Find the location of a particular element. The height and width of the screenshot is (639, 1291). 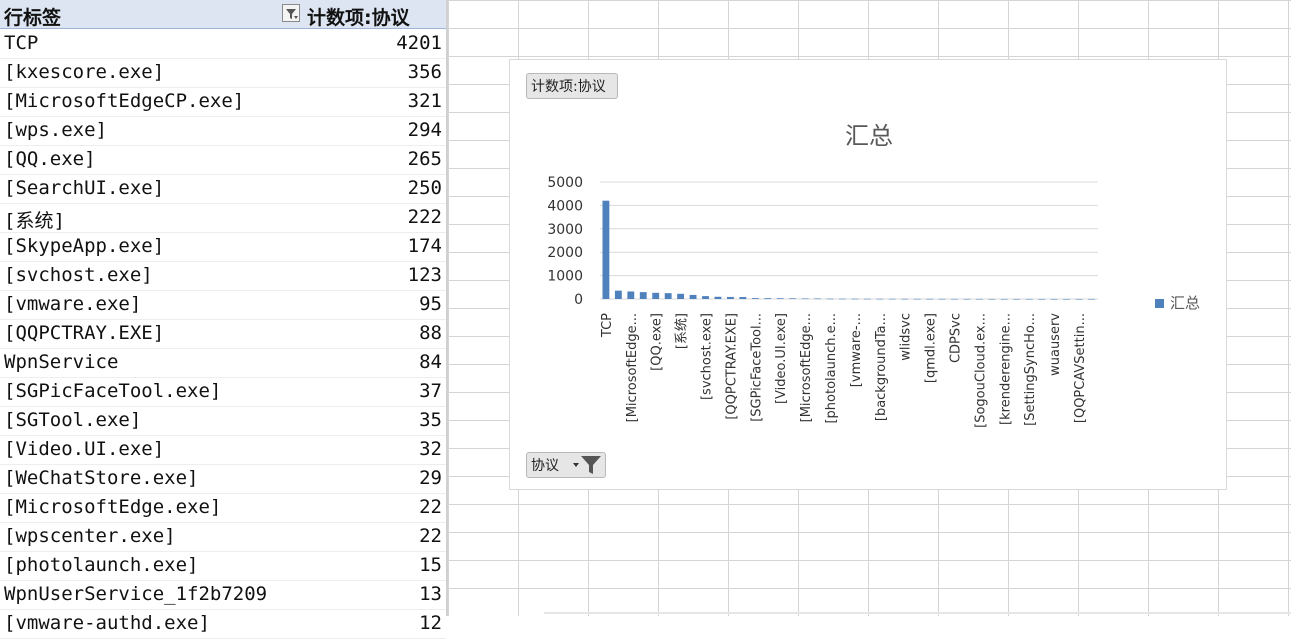

x-tick-label: [Video.UI.exe] is located at coordinates (781, 358).